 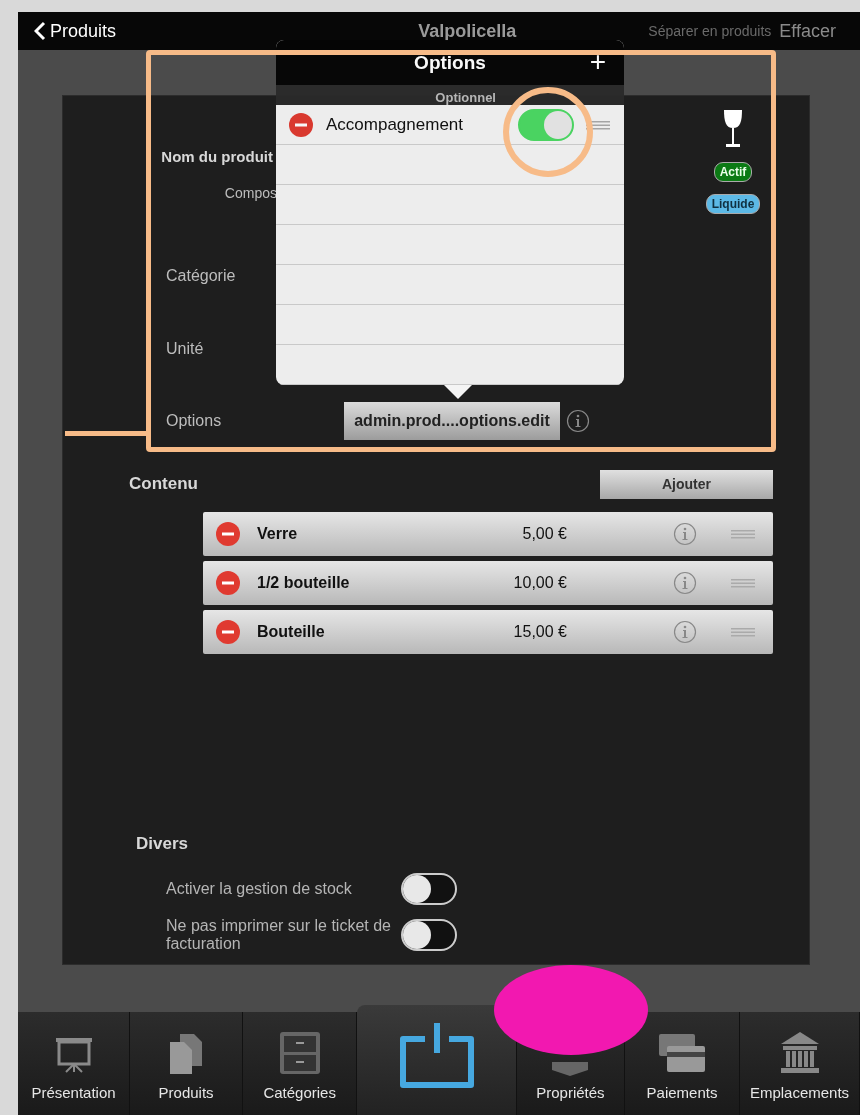 I want to click on field-label: Nom du produit, so click(x=217, y=156).